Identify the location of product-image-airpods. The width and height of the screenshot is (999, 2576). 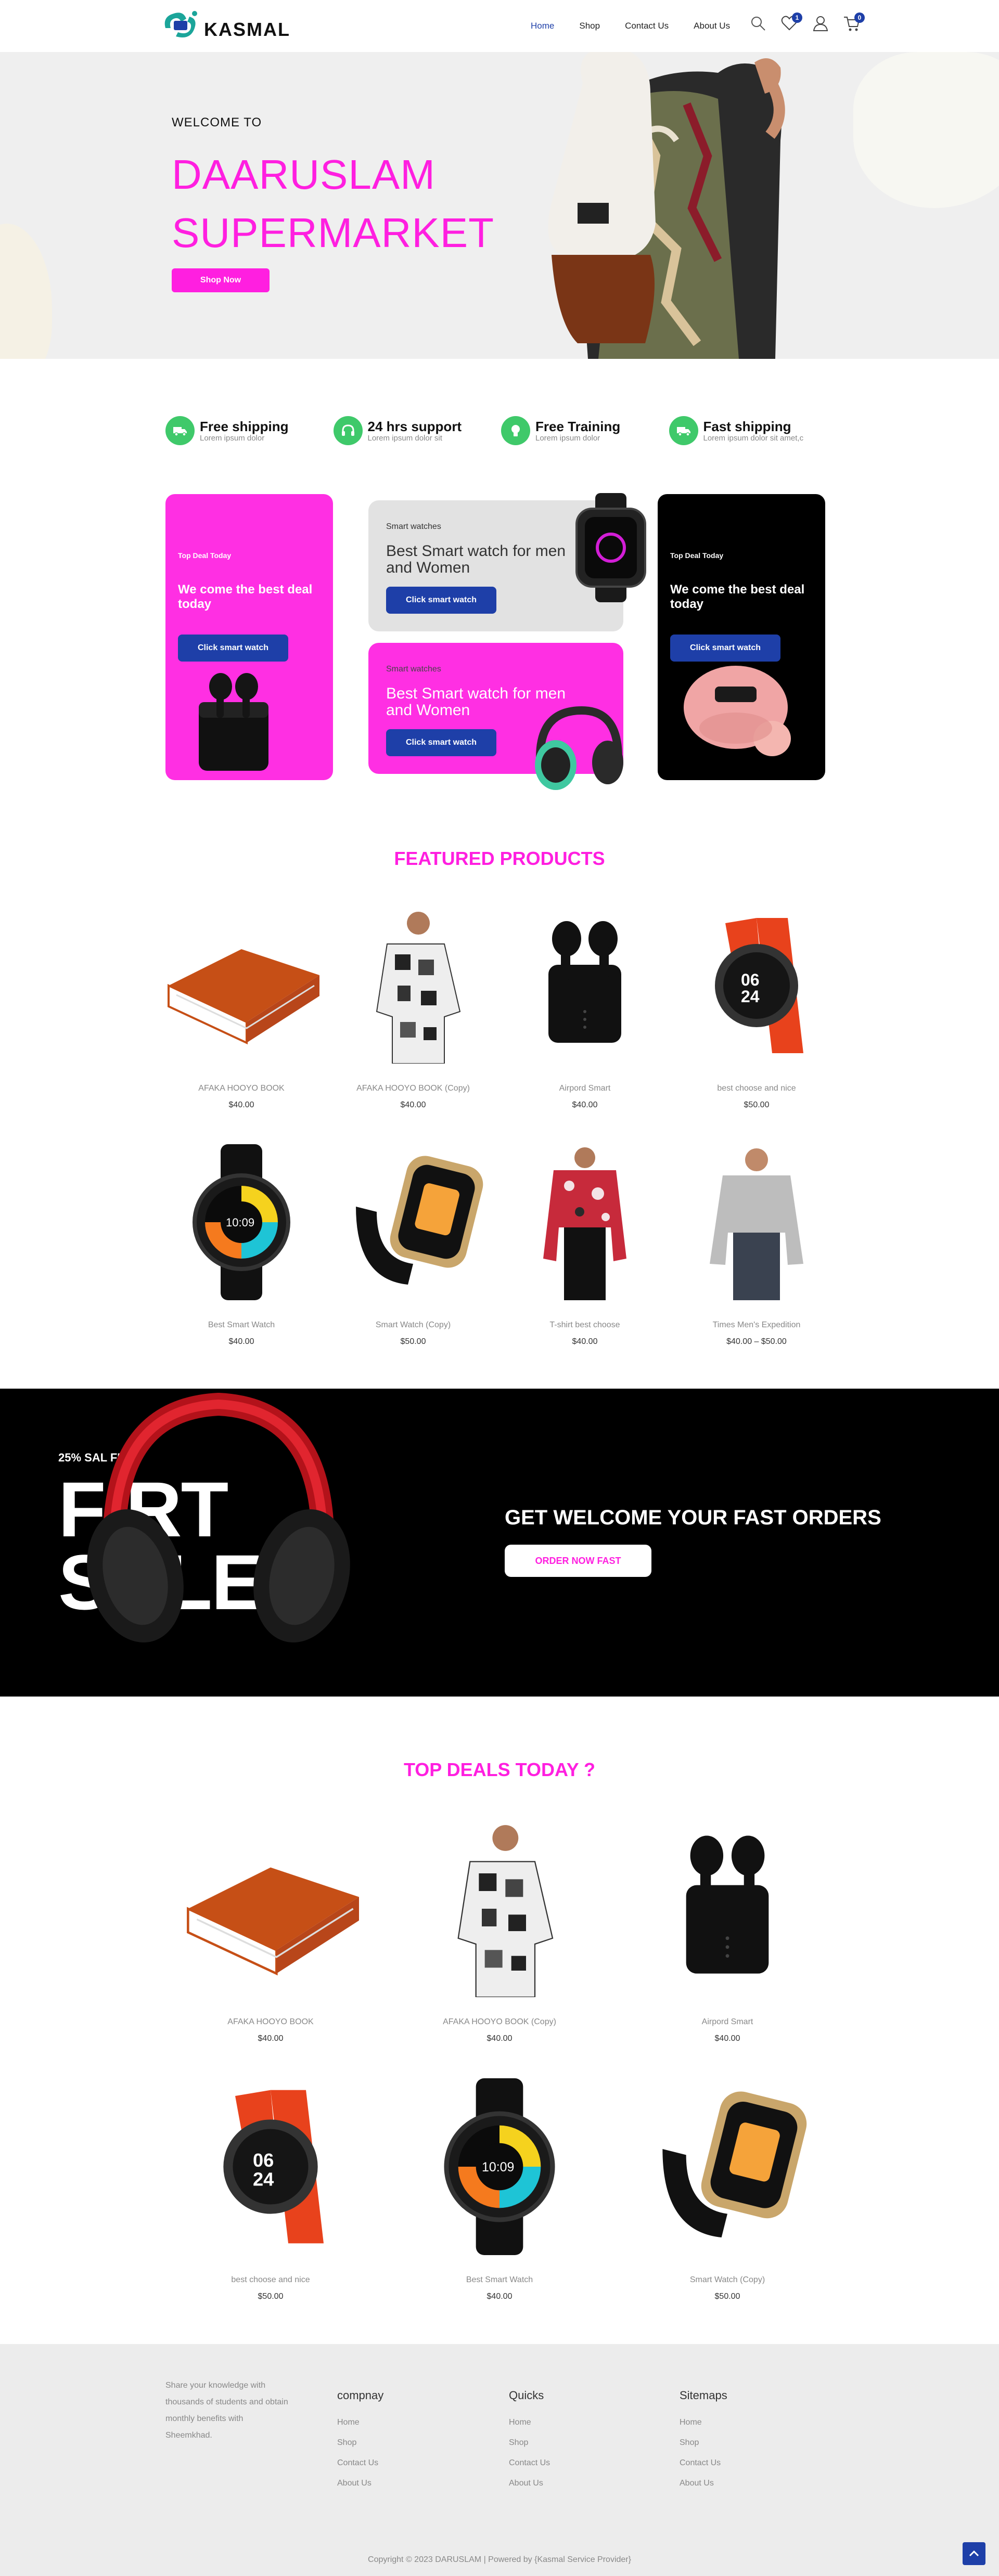
(584, 982).